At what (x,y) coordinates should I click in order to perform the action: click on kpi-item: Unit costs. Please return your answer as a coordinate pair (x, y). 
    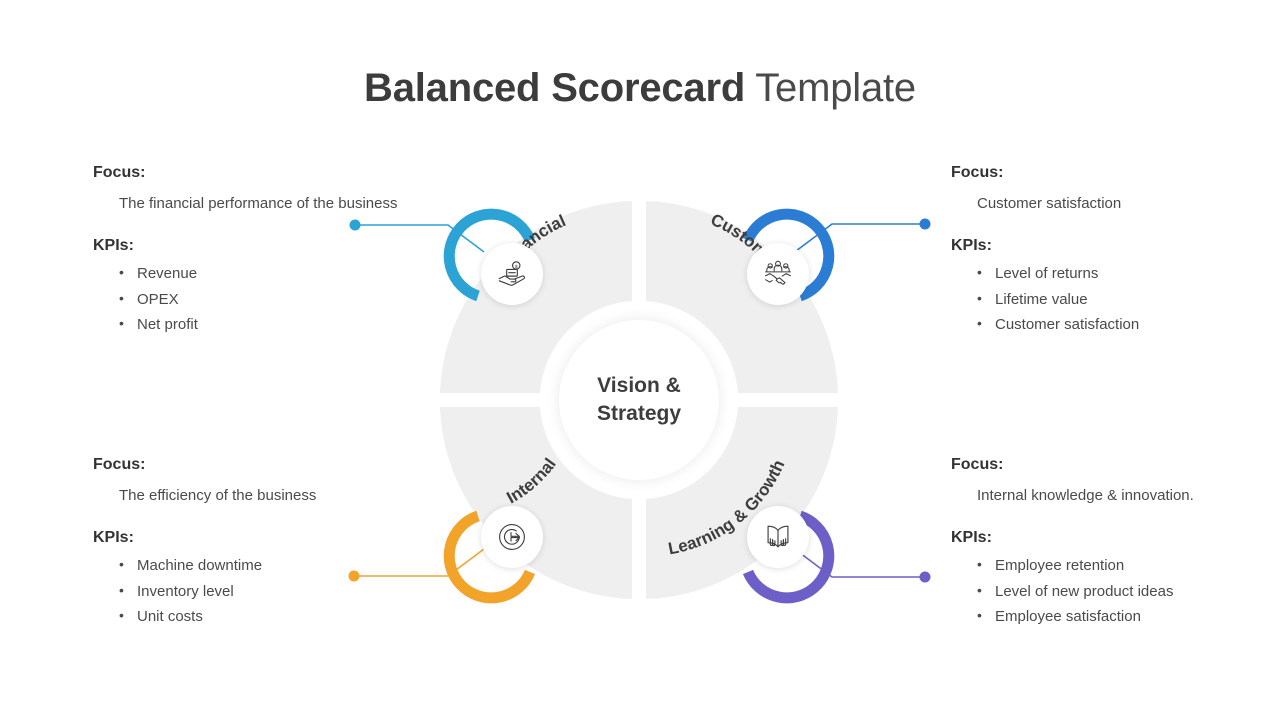
    Looking at the image, I should click on (286, 616).